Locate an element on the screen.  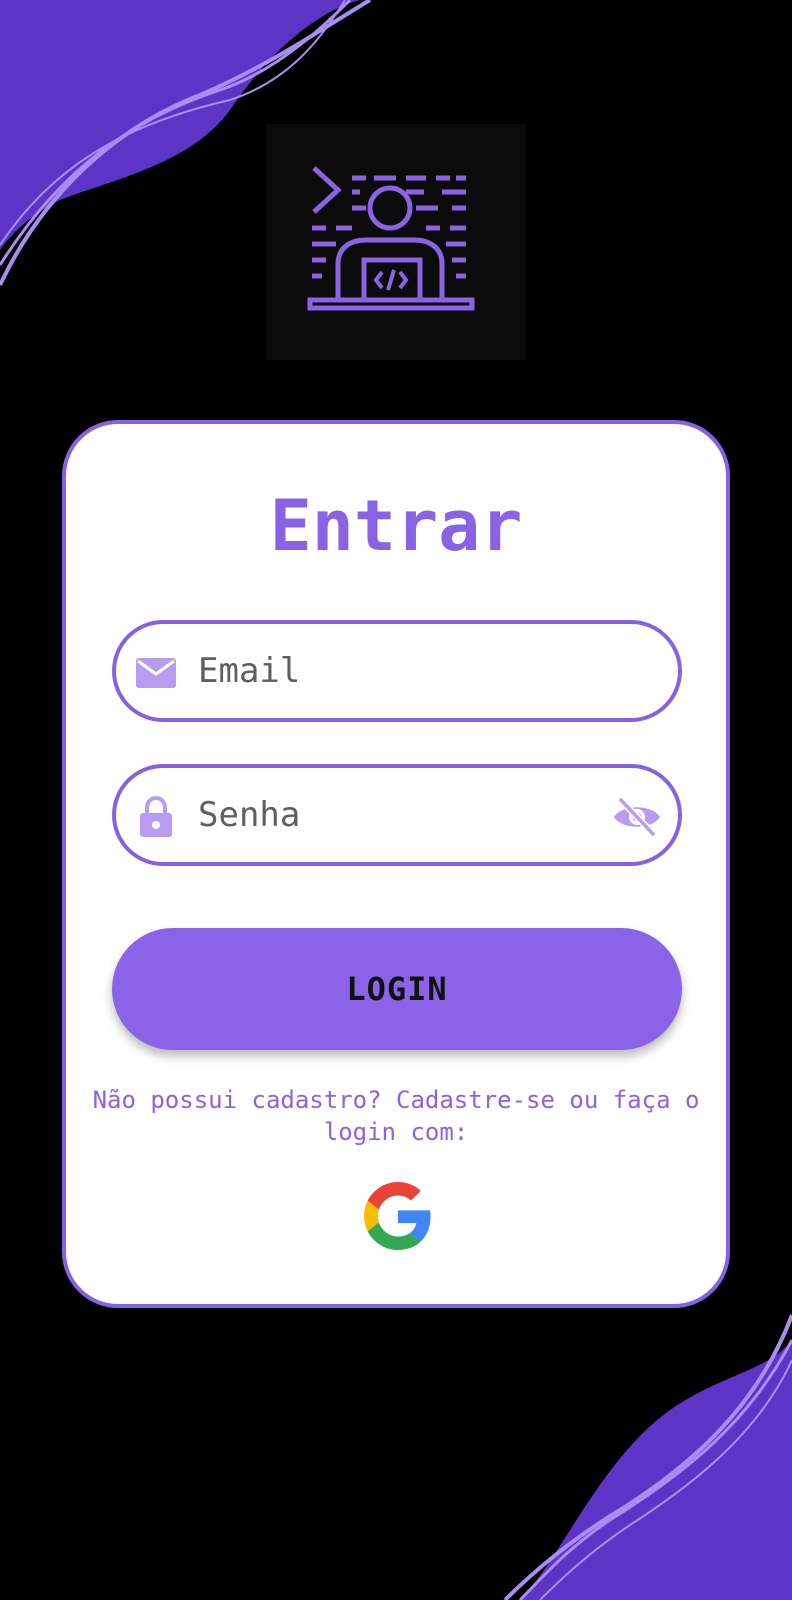
email-field is located at coordinates (397, 671).